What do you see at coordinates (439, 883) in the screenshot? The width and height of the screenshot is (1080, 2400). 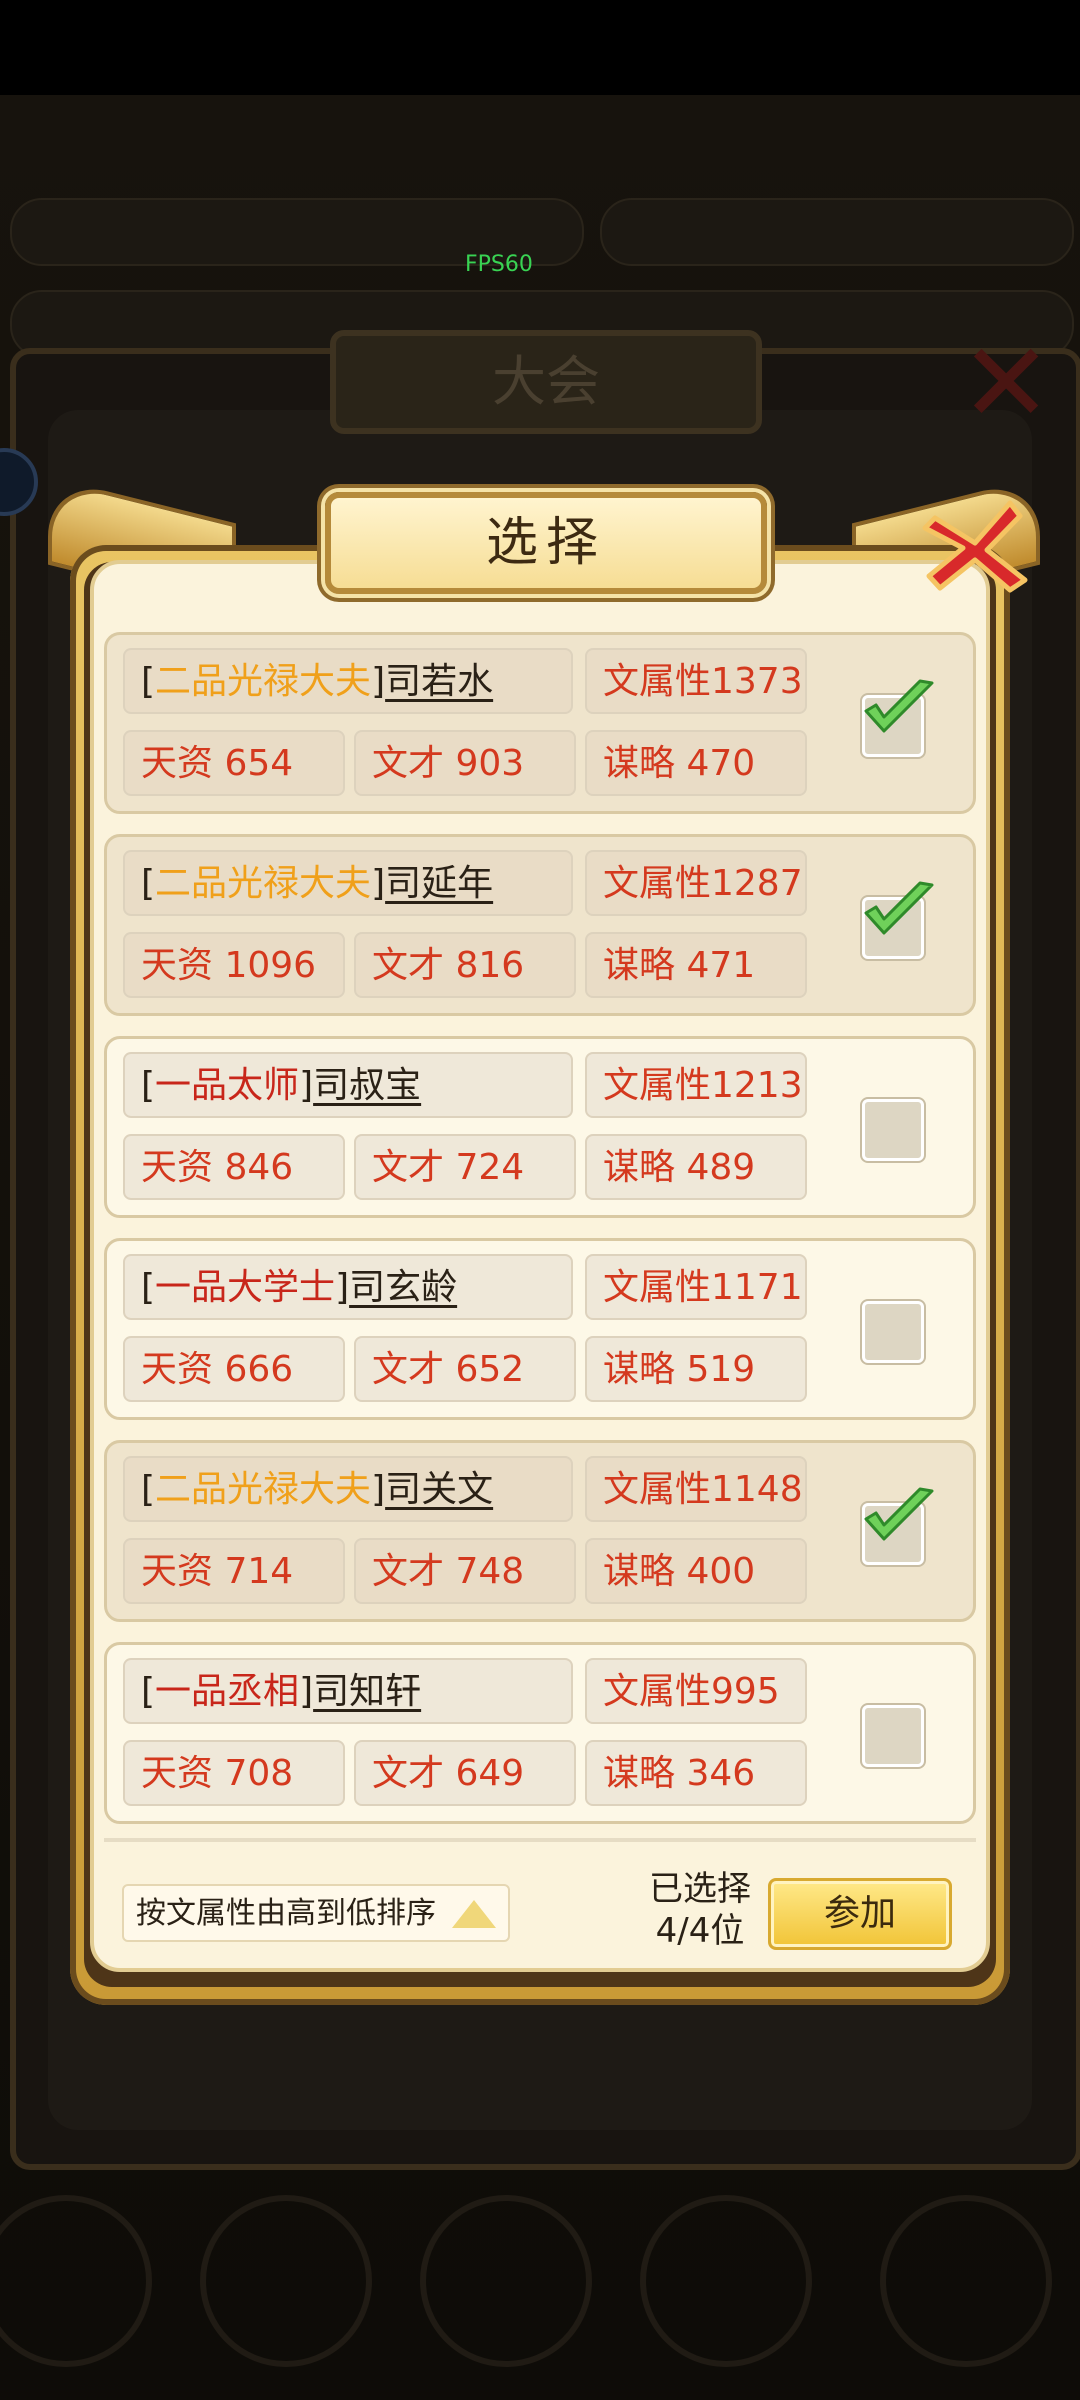 I see `candidate-name: 司延年` at bounding box center [439, 883].